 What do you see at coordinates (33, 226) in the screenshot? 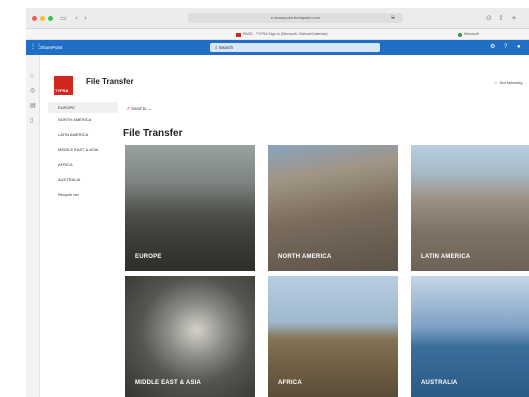
I see `app-rail: ⌂ ◎ ▤ ▯` at bounding box center [33, 226].